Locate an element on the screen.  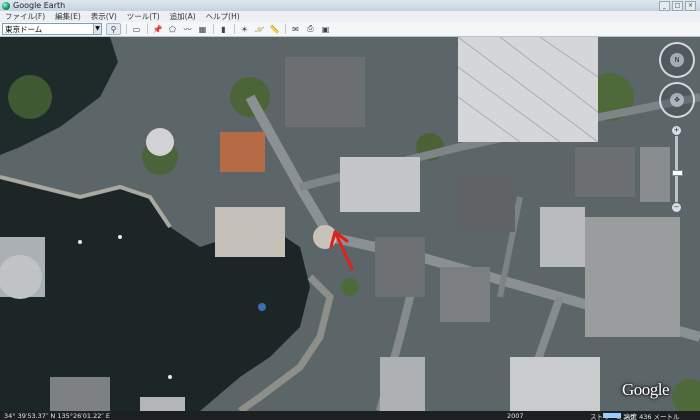
zoom-thumb is located at coordinates (677, 173).